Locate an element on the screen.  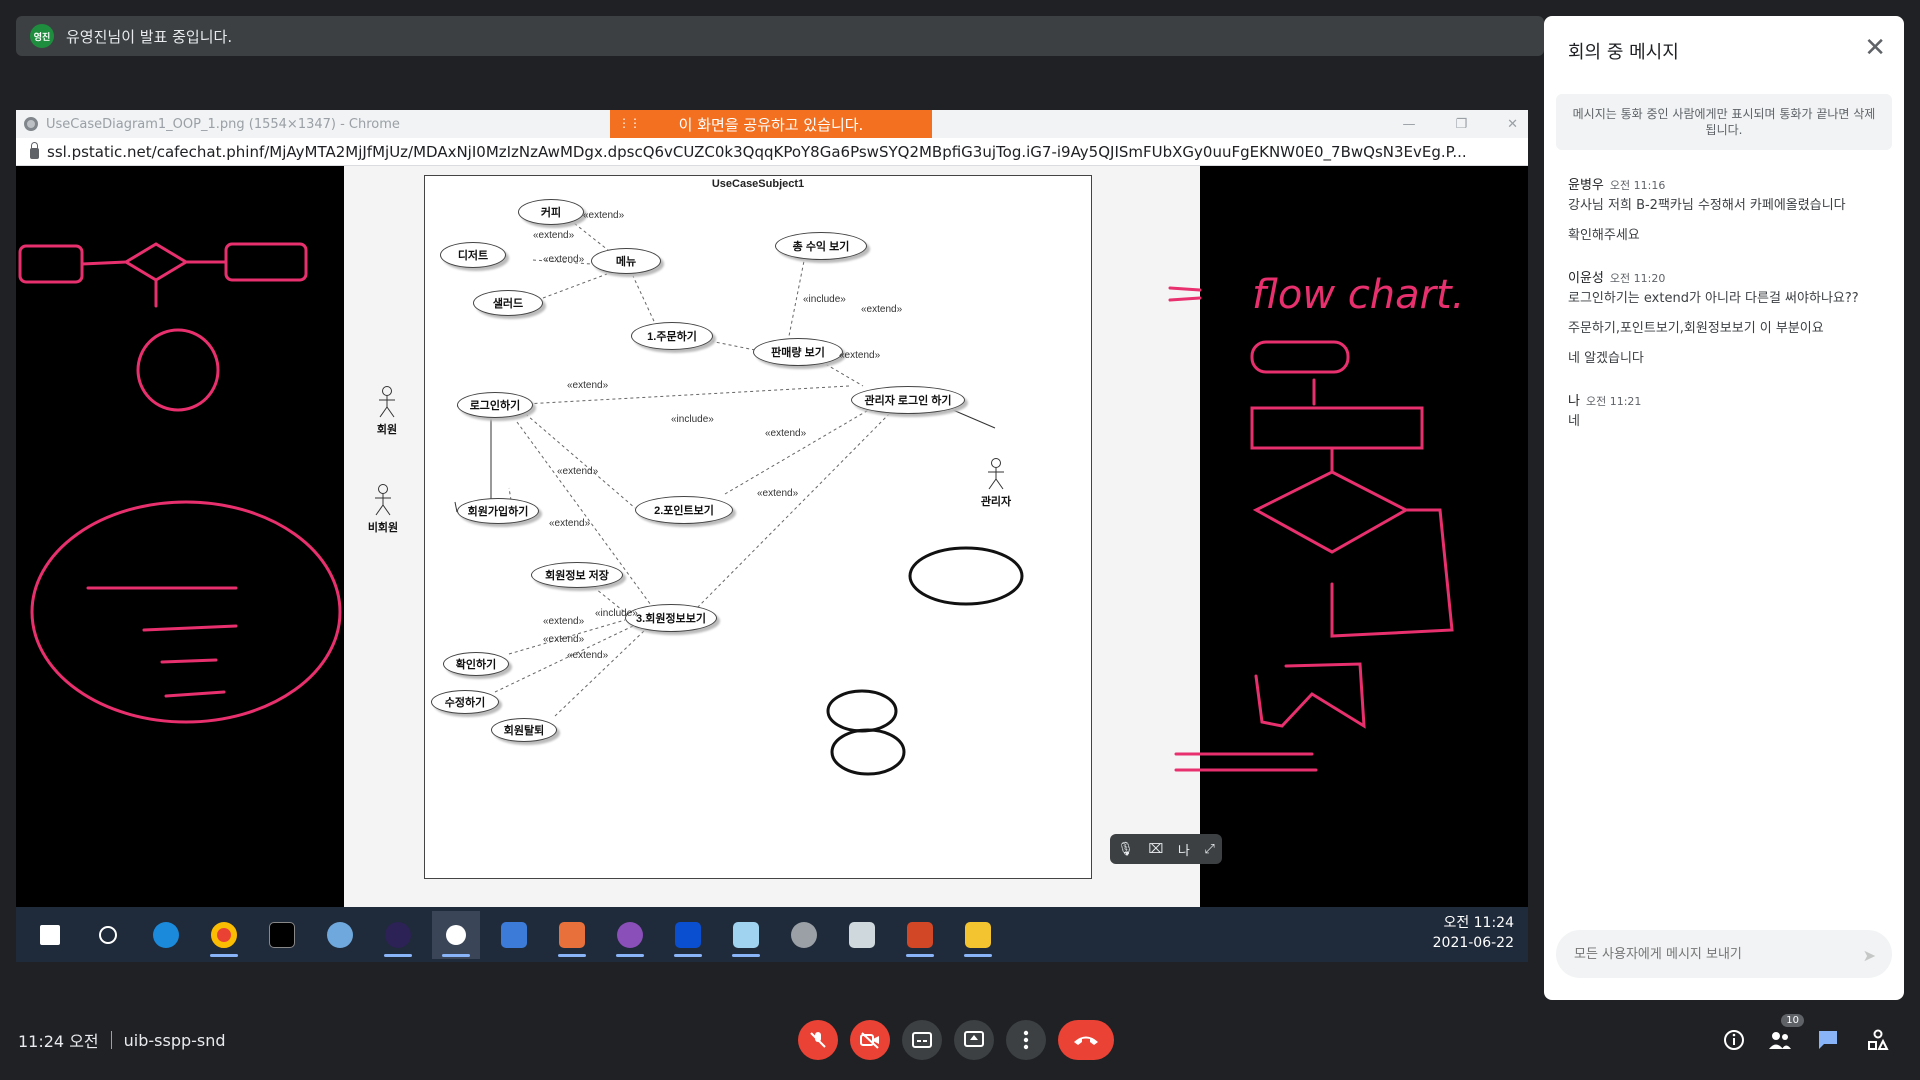
message-meta: 나 오전 11:21 is located at coordinates (1728, 399).